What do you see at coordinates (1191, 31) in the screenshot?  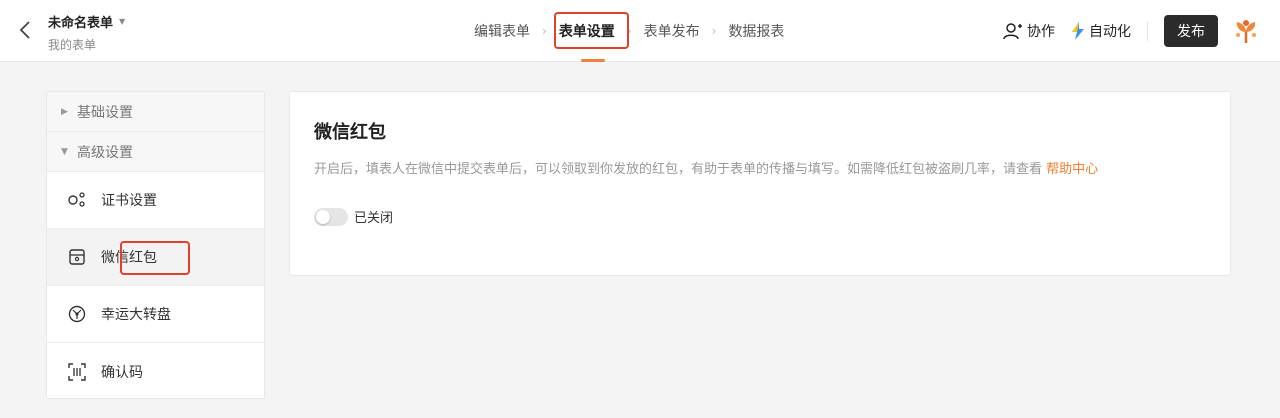 I see `publish-button: 发布` at bounding box center [1191, 31].